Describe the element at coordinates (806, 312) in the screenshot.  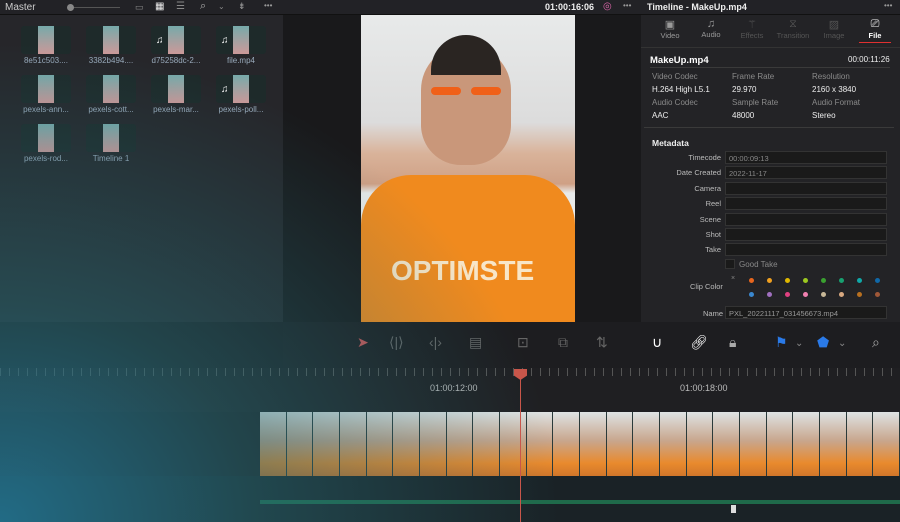
I see `name-field: PXL_20221117_031456673.mp4` at that location.